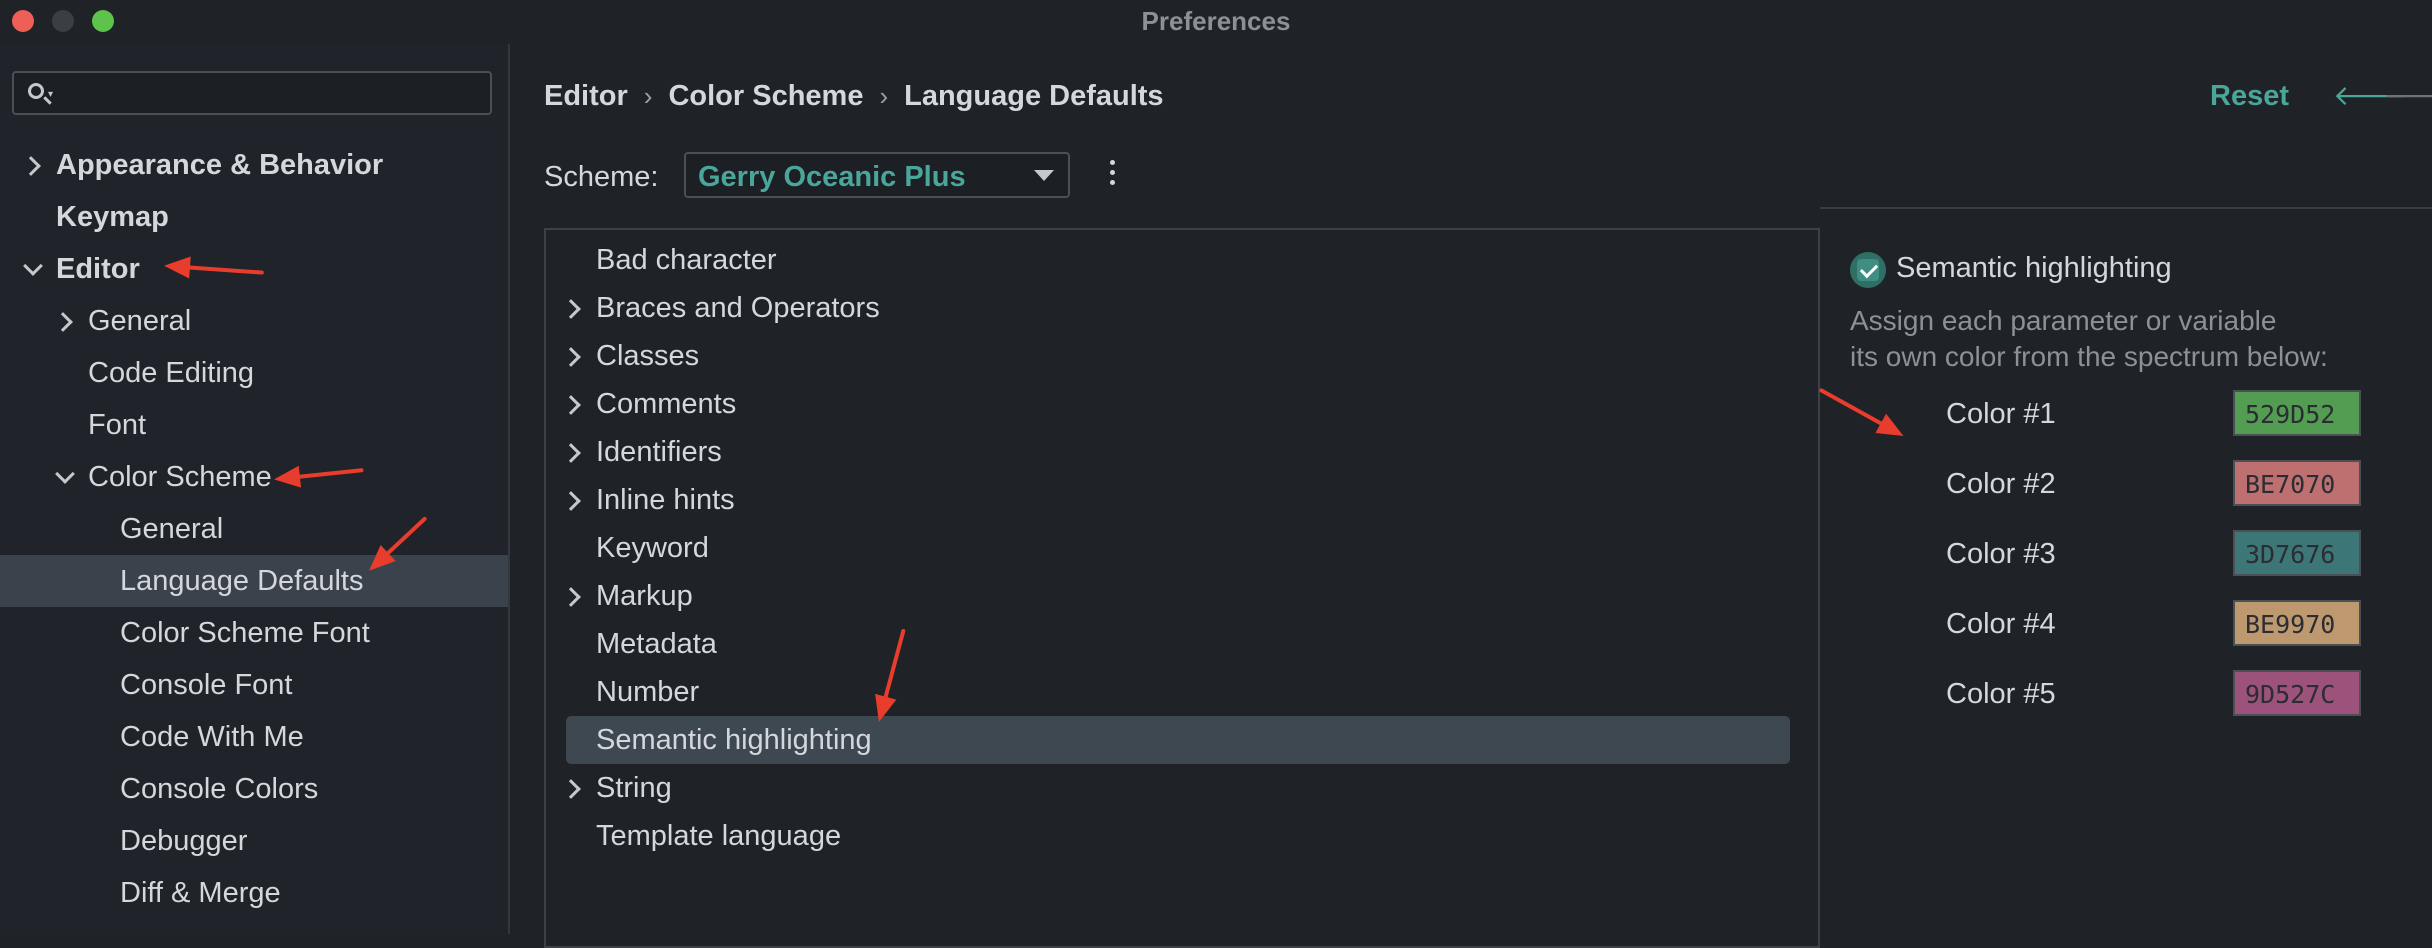  I want to click on color-5-swatch: 9D527C, so click(2297, 693).